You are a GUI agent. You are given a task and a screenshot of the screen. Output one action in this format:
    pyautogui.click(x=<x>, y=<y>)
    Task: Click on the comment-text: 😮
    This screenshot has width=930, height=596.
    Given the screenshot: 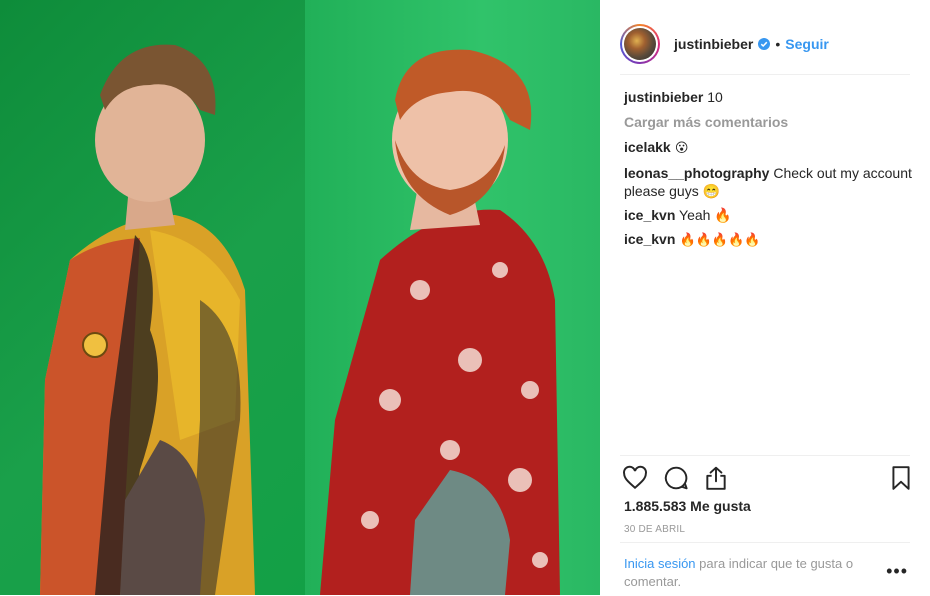 What is the action you would take?
    pyautogui.click(x=679, y=148)
    